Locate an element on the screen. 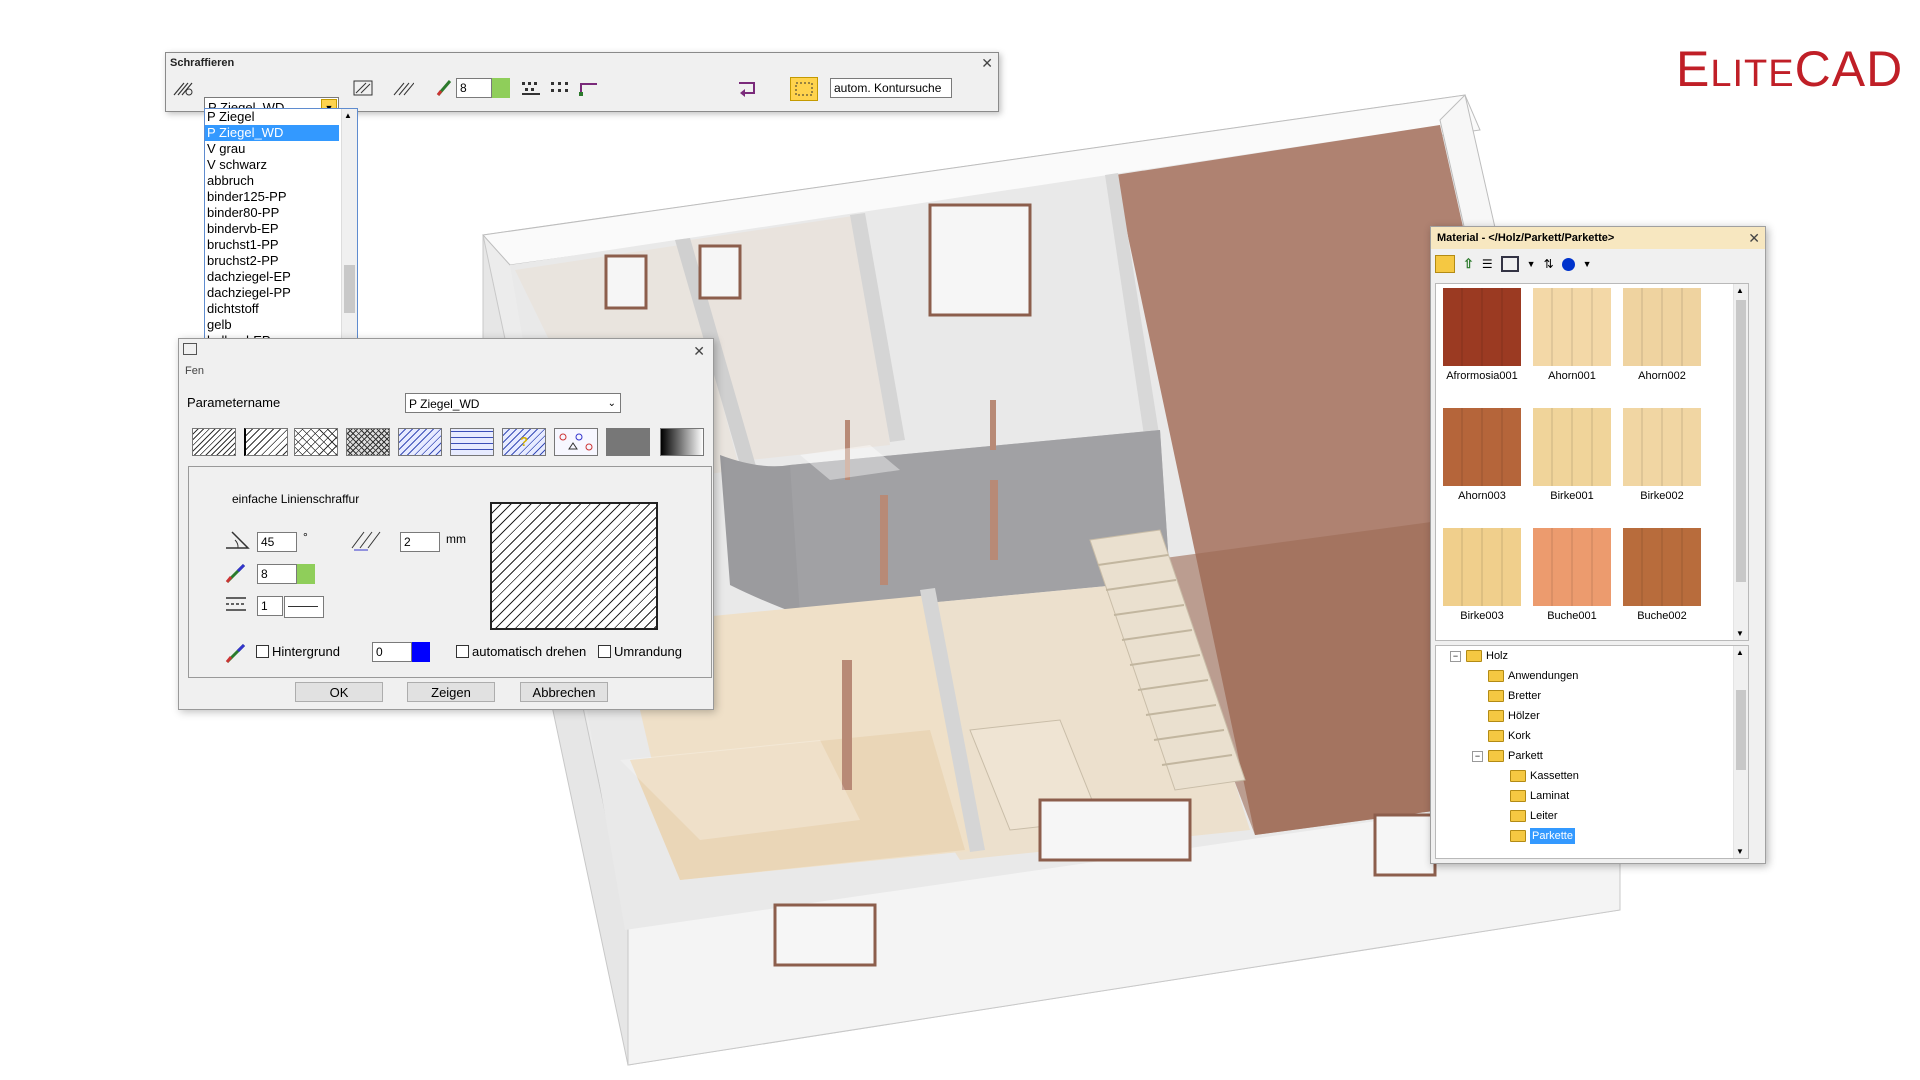 This screenshot has height=1080, width=1920. dropdown-item: P Ziegel is located at coordinates (272, 117).